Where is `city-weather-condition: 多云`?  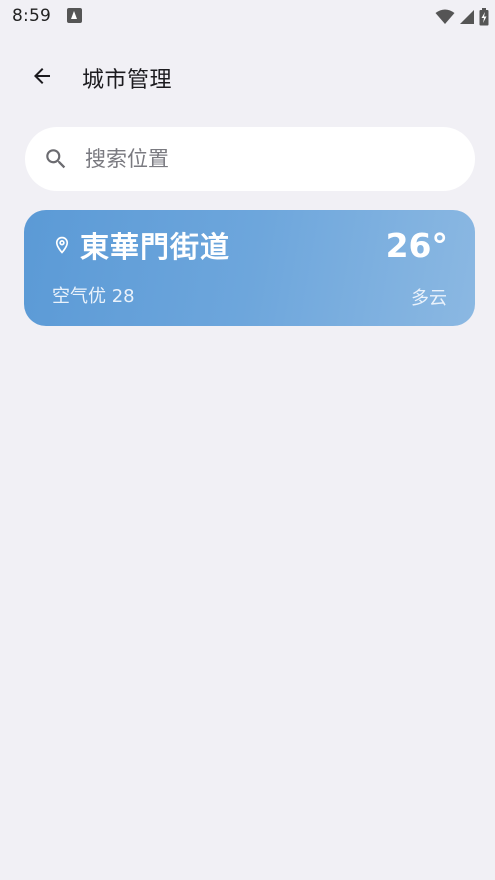 city-weather-condition: 多云 is located at coordinates (429, 298).